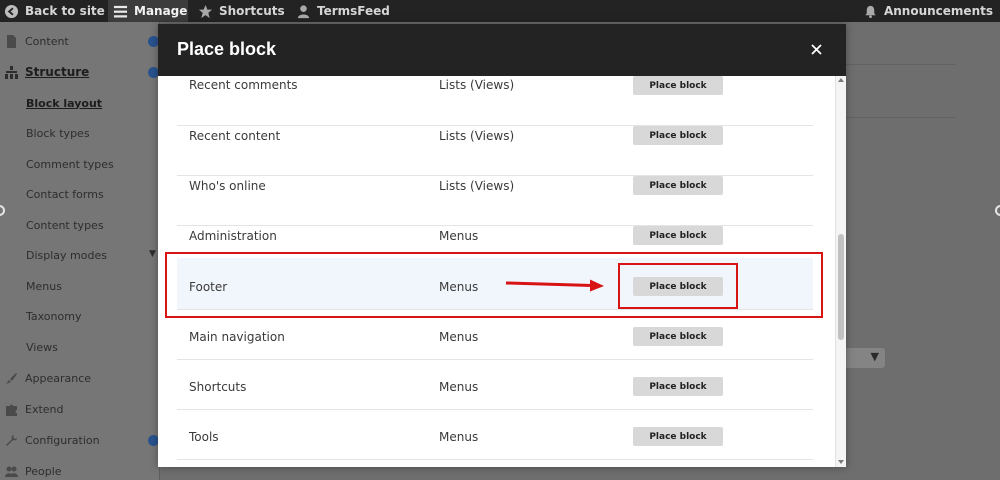  I want to click on sidebar-item-label: Content, so click(47, 41).